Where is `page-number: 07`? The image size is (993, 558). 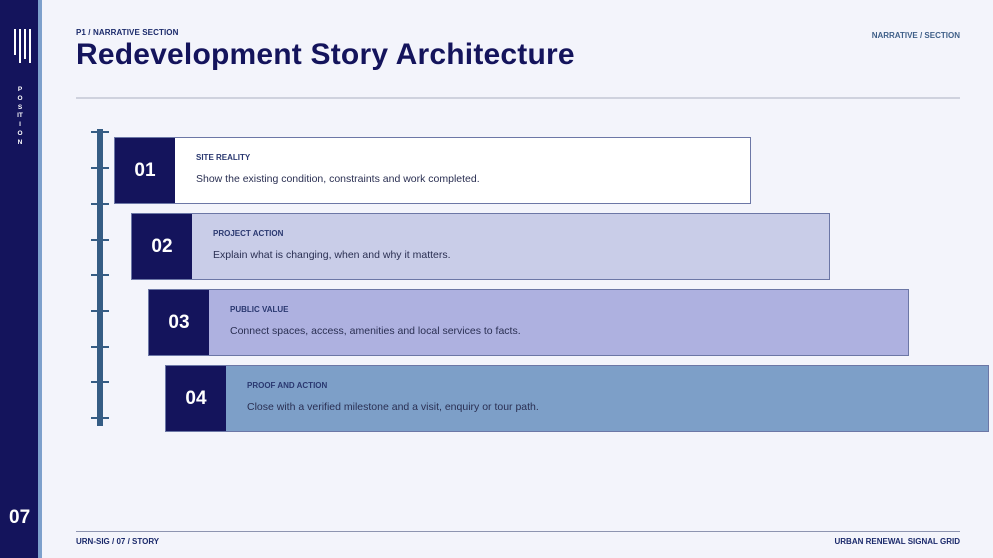 page-number: 07 is located at coordinates (20, 517).